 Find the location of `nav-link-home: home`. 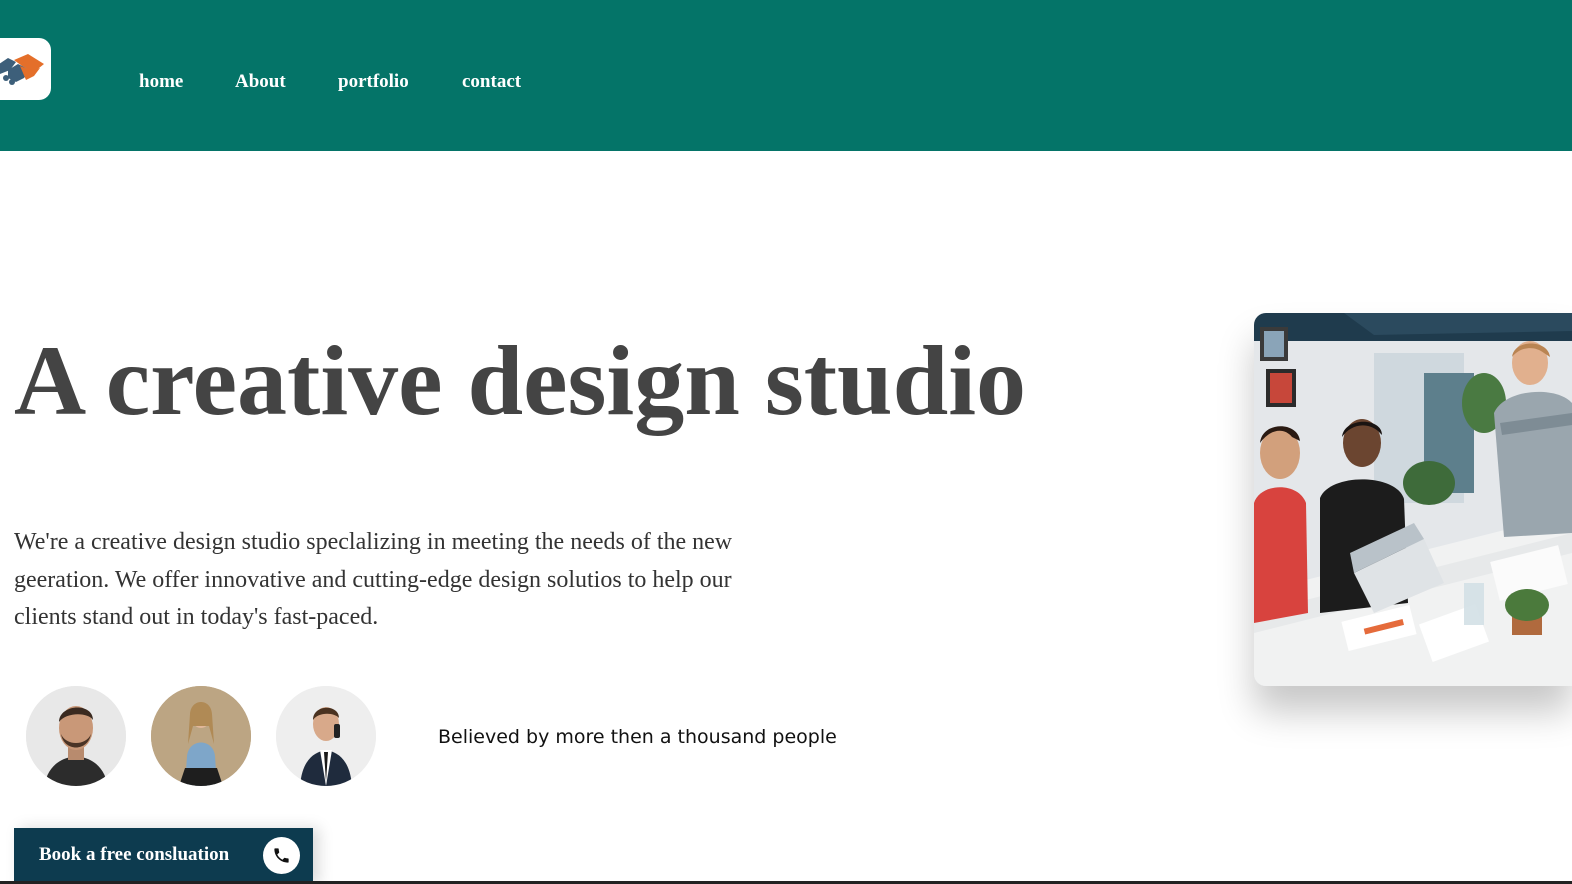

nav-link-home: home is located at coordinates (161, 82).